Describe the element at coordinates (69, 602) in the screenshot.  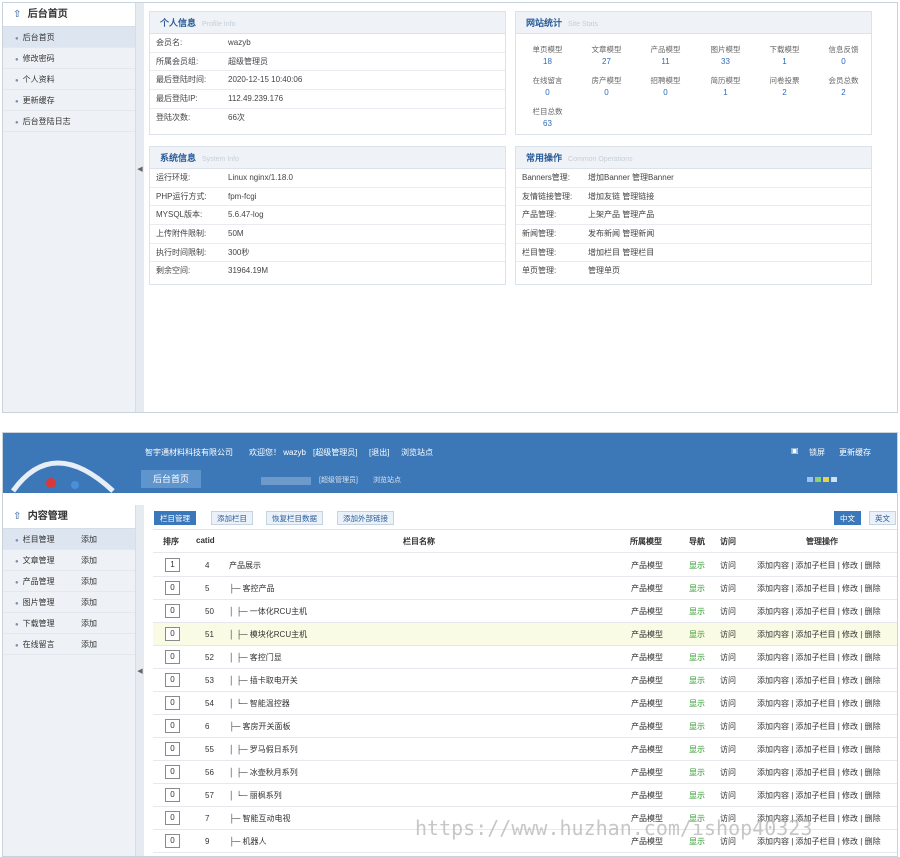
I see `sidebar-item-images: ● 图片管理 添加` at that location.